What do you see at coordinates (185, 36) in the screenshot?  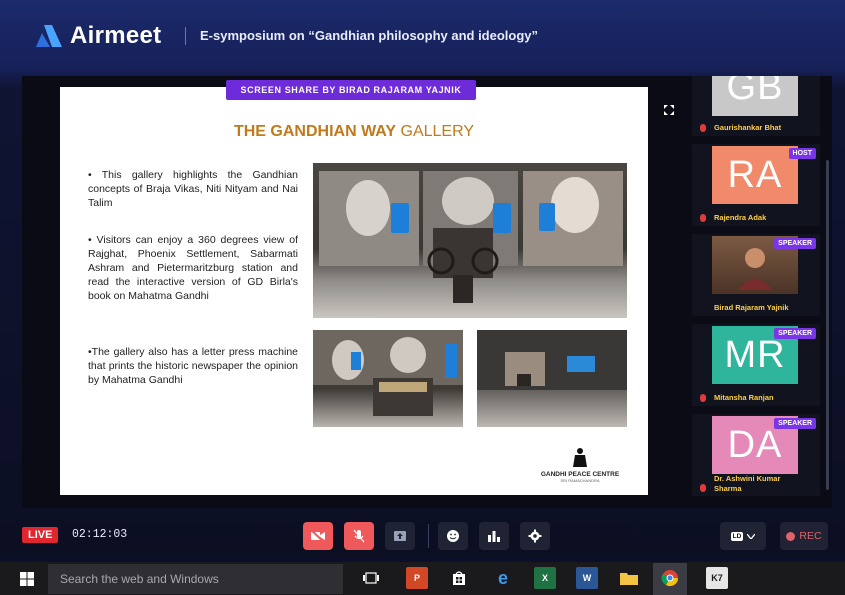 I see `header-divider` at bounding box center [185, 36].